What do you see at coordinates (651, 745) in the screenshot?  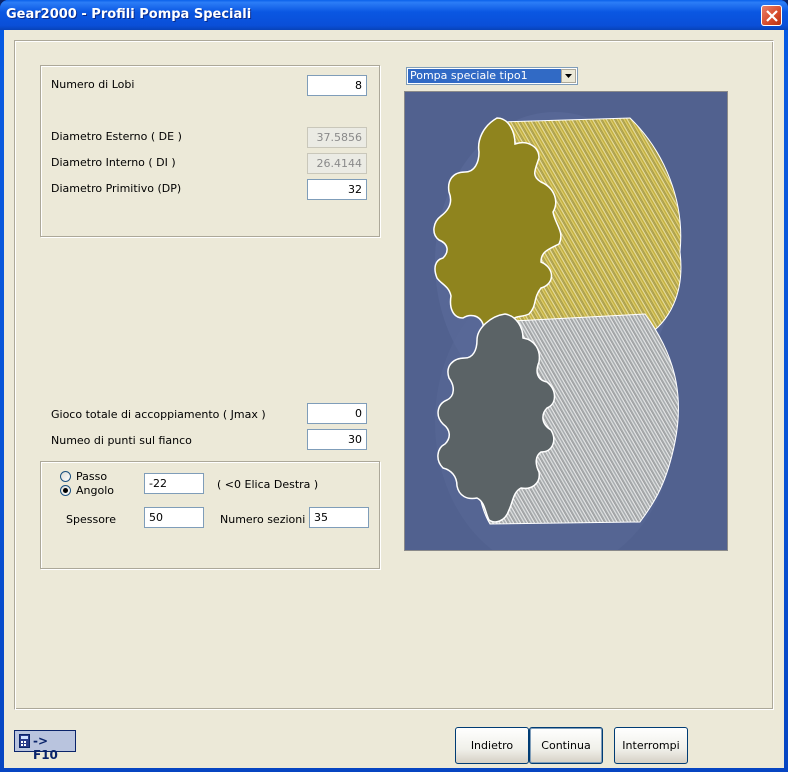 I see `cancel-button: Interrompi` at bounding box center [651, 745].